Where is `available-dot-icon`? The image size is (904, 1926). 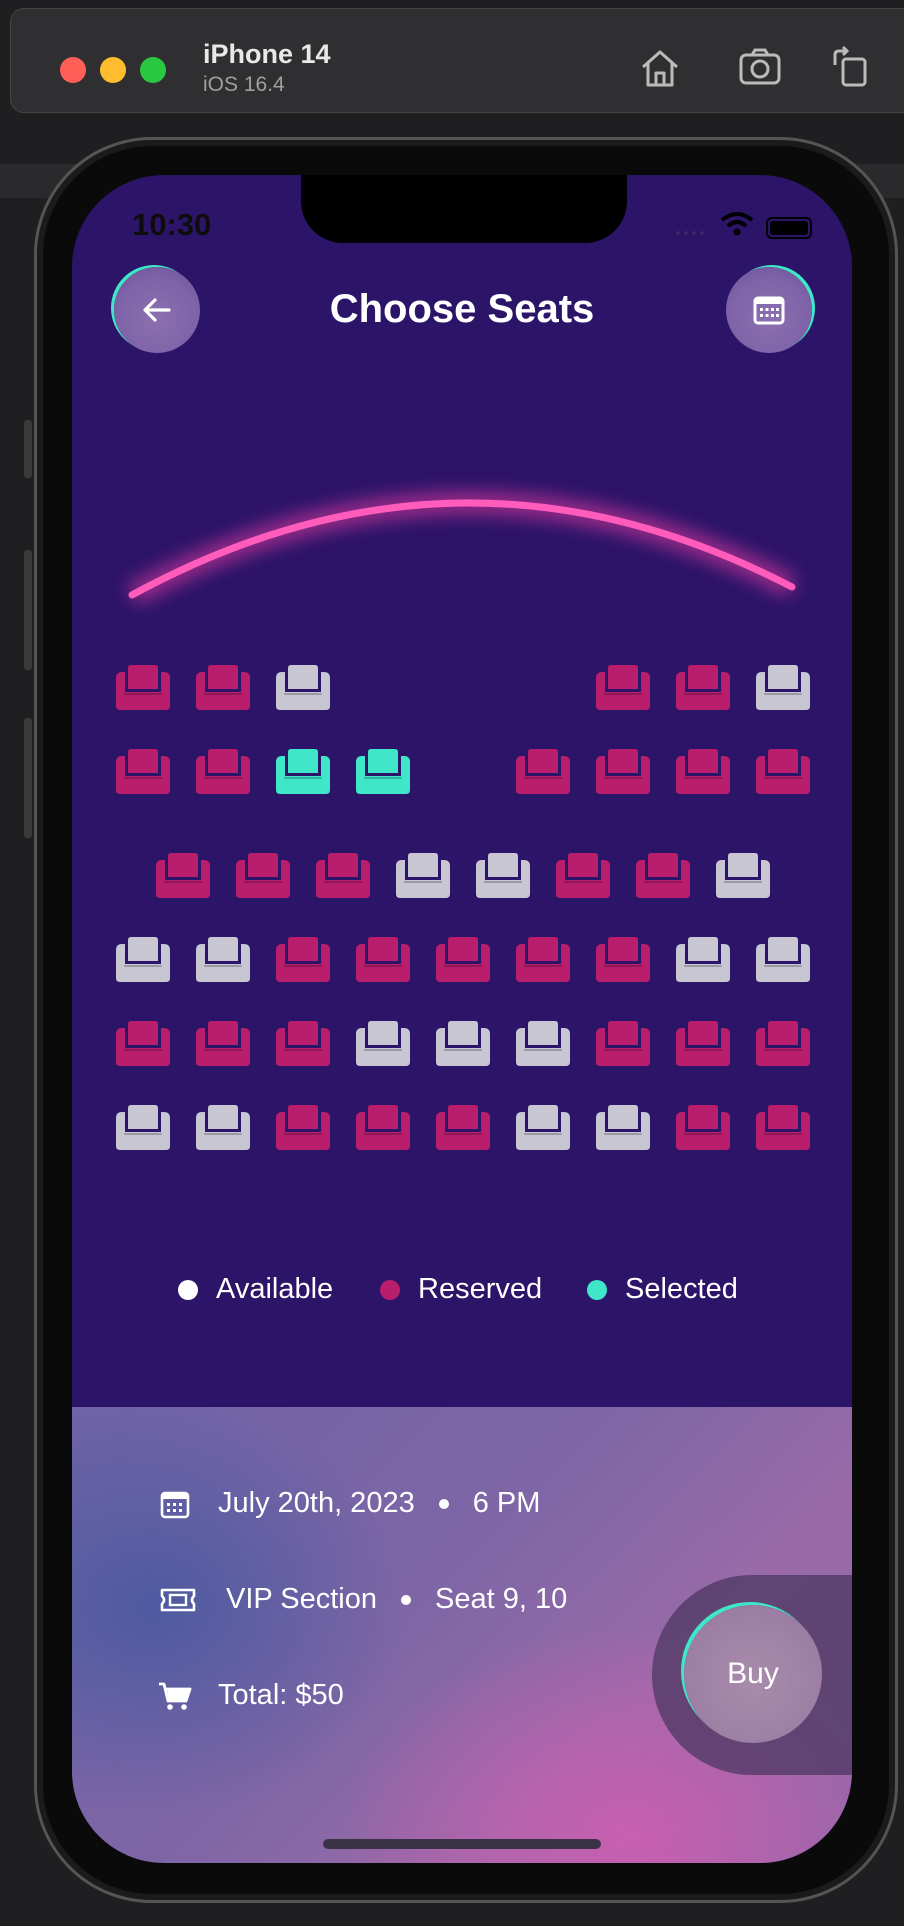 available-dot-icon is located at coordinates (188, 1289).